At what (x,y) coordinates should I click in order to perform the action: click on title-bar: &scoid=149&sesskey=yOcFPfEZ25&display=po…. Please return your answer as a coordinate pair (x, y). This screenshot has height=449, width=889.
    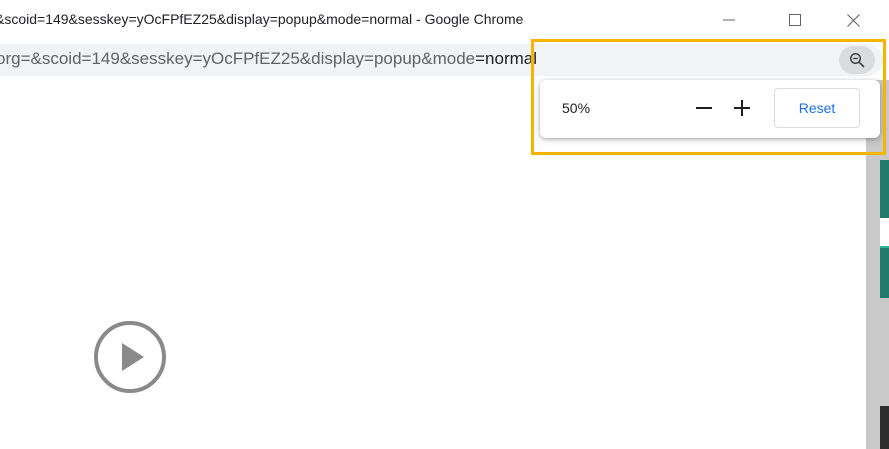
    Looking at the image, I should click on (444, 20).